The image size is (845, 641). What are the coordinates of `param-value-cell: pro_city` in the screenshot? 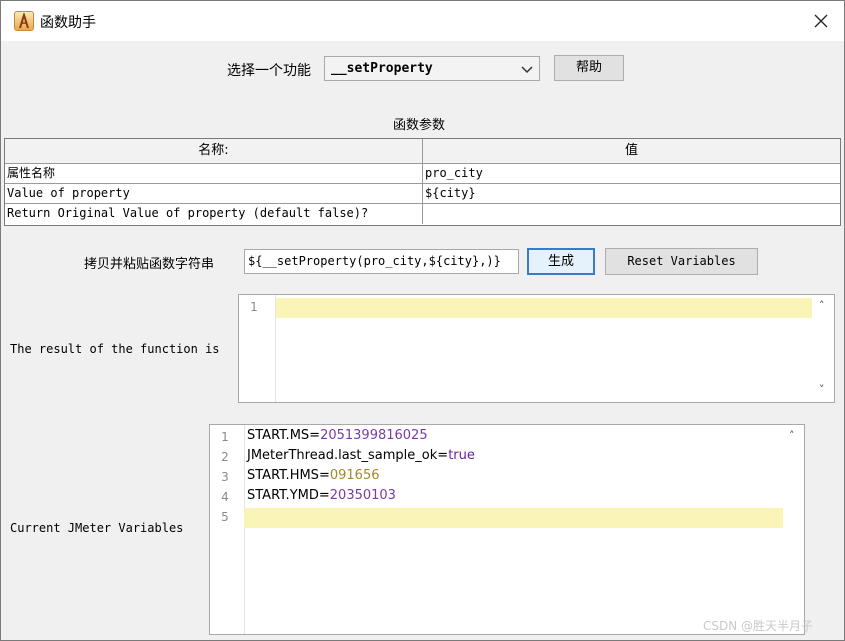 It's located at (631, 174).